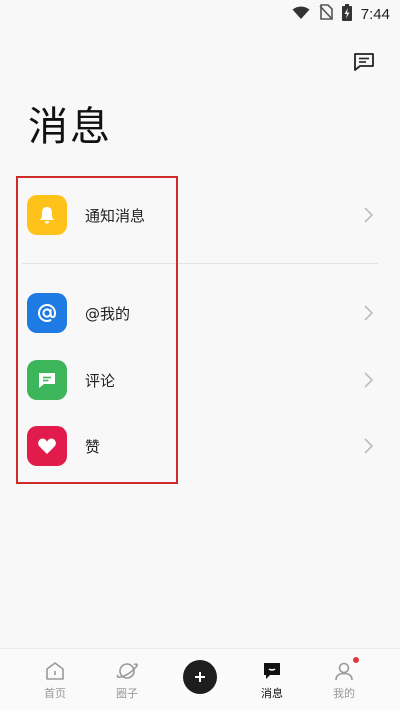 This screenshot has height=710, width=400. Describe the element at coordinates (47, 313) in the screenshot. I see `at-icon` at that location.